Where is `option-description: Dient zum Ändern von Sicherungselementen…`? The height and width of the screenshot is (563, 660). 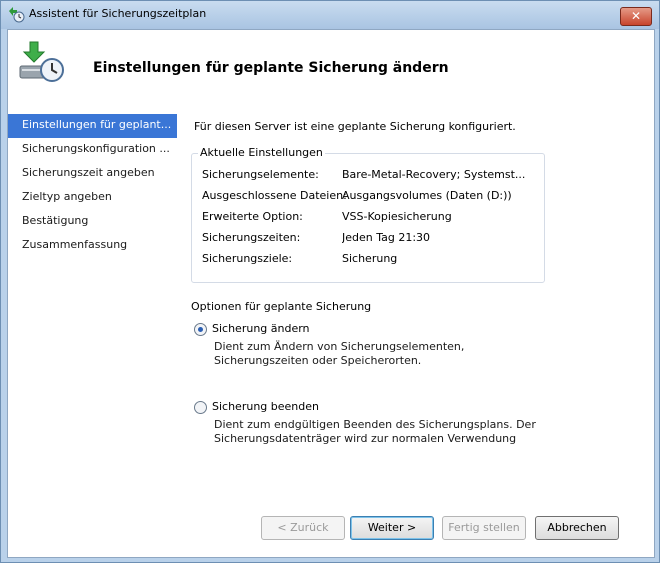
option-description: Dient zum Ändern von Sicherungselementen… is located at coordinates (339, 353).